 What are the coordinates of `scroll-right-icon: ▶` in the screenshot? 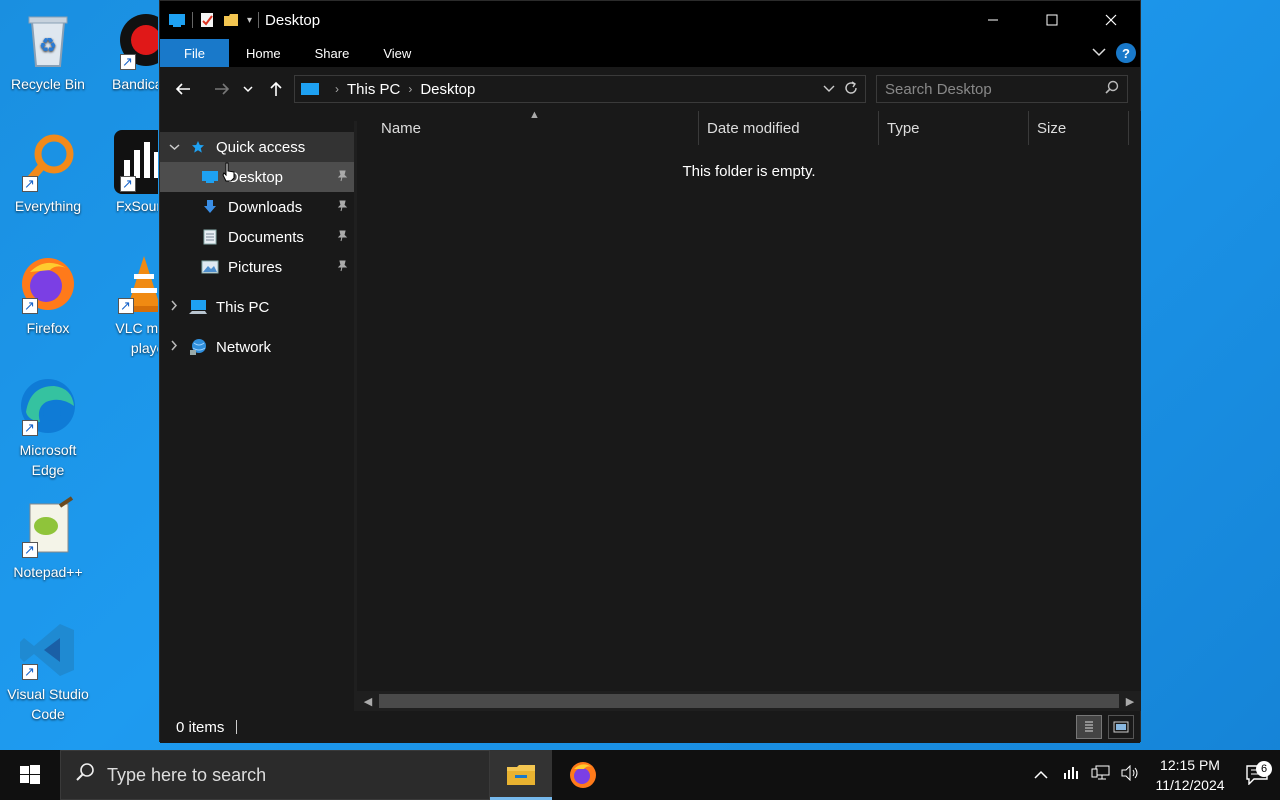 It's located at (1130, 701).